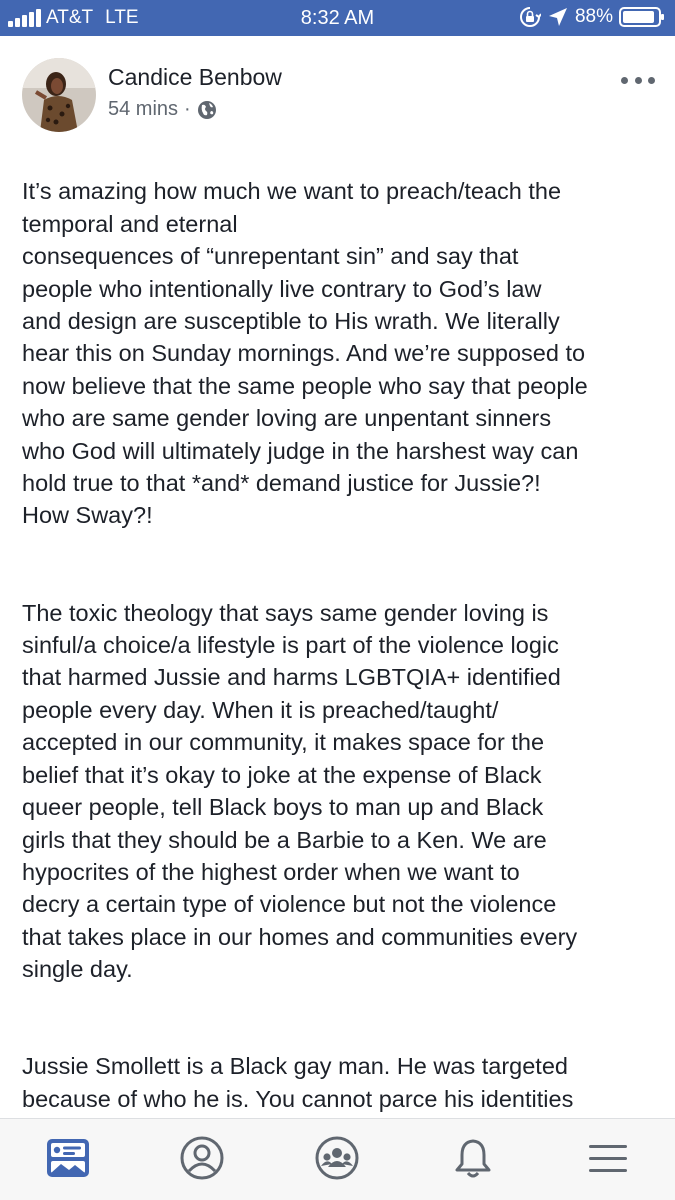  Describe the element at coordinates (195, 77) in the screenshot. I see `author-name-link: Candice Benbow` at that location.